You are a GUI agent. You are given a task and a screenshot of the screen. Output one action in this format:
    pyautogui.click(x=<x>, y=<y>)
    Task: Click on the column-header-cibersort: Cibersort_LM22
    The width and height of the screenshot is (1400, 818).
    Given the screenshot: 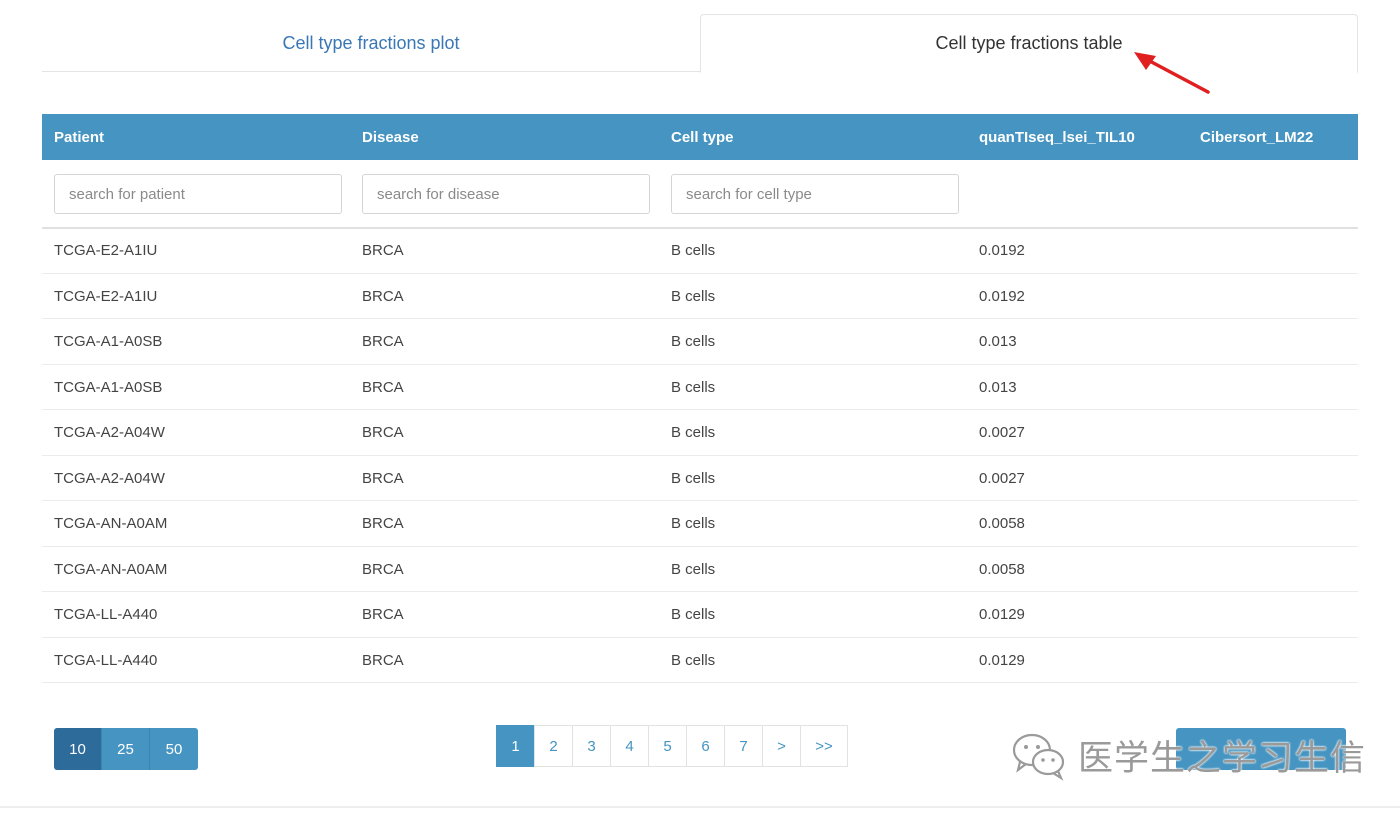 What is the action you would take?
    pyautogui.click(x=1256, y=137)
    